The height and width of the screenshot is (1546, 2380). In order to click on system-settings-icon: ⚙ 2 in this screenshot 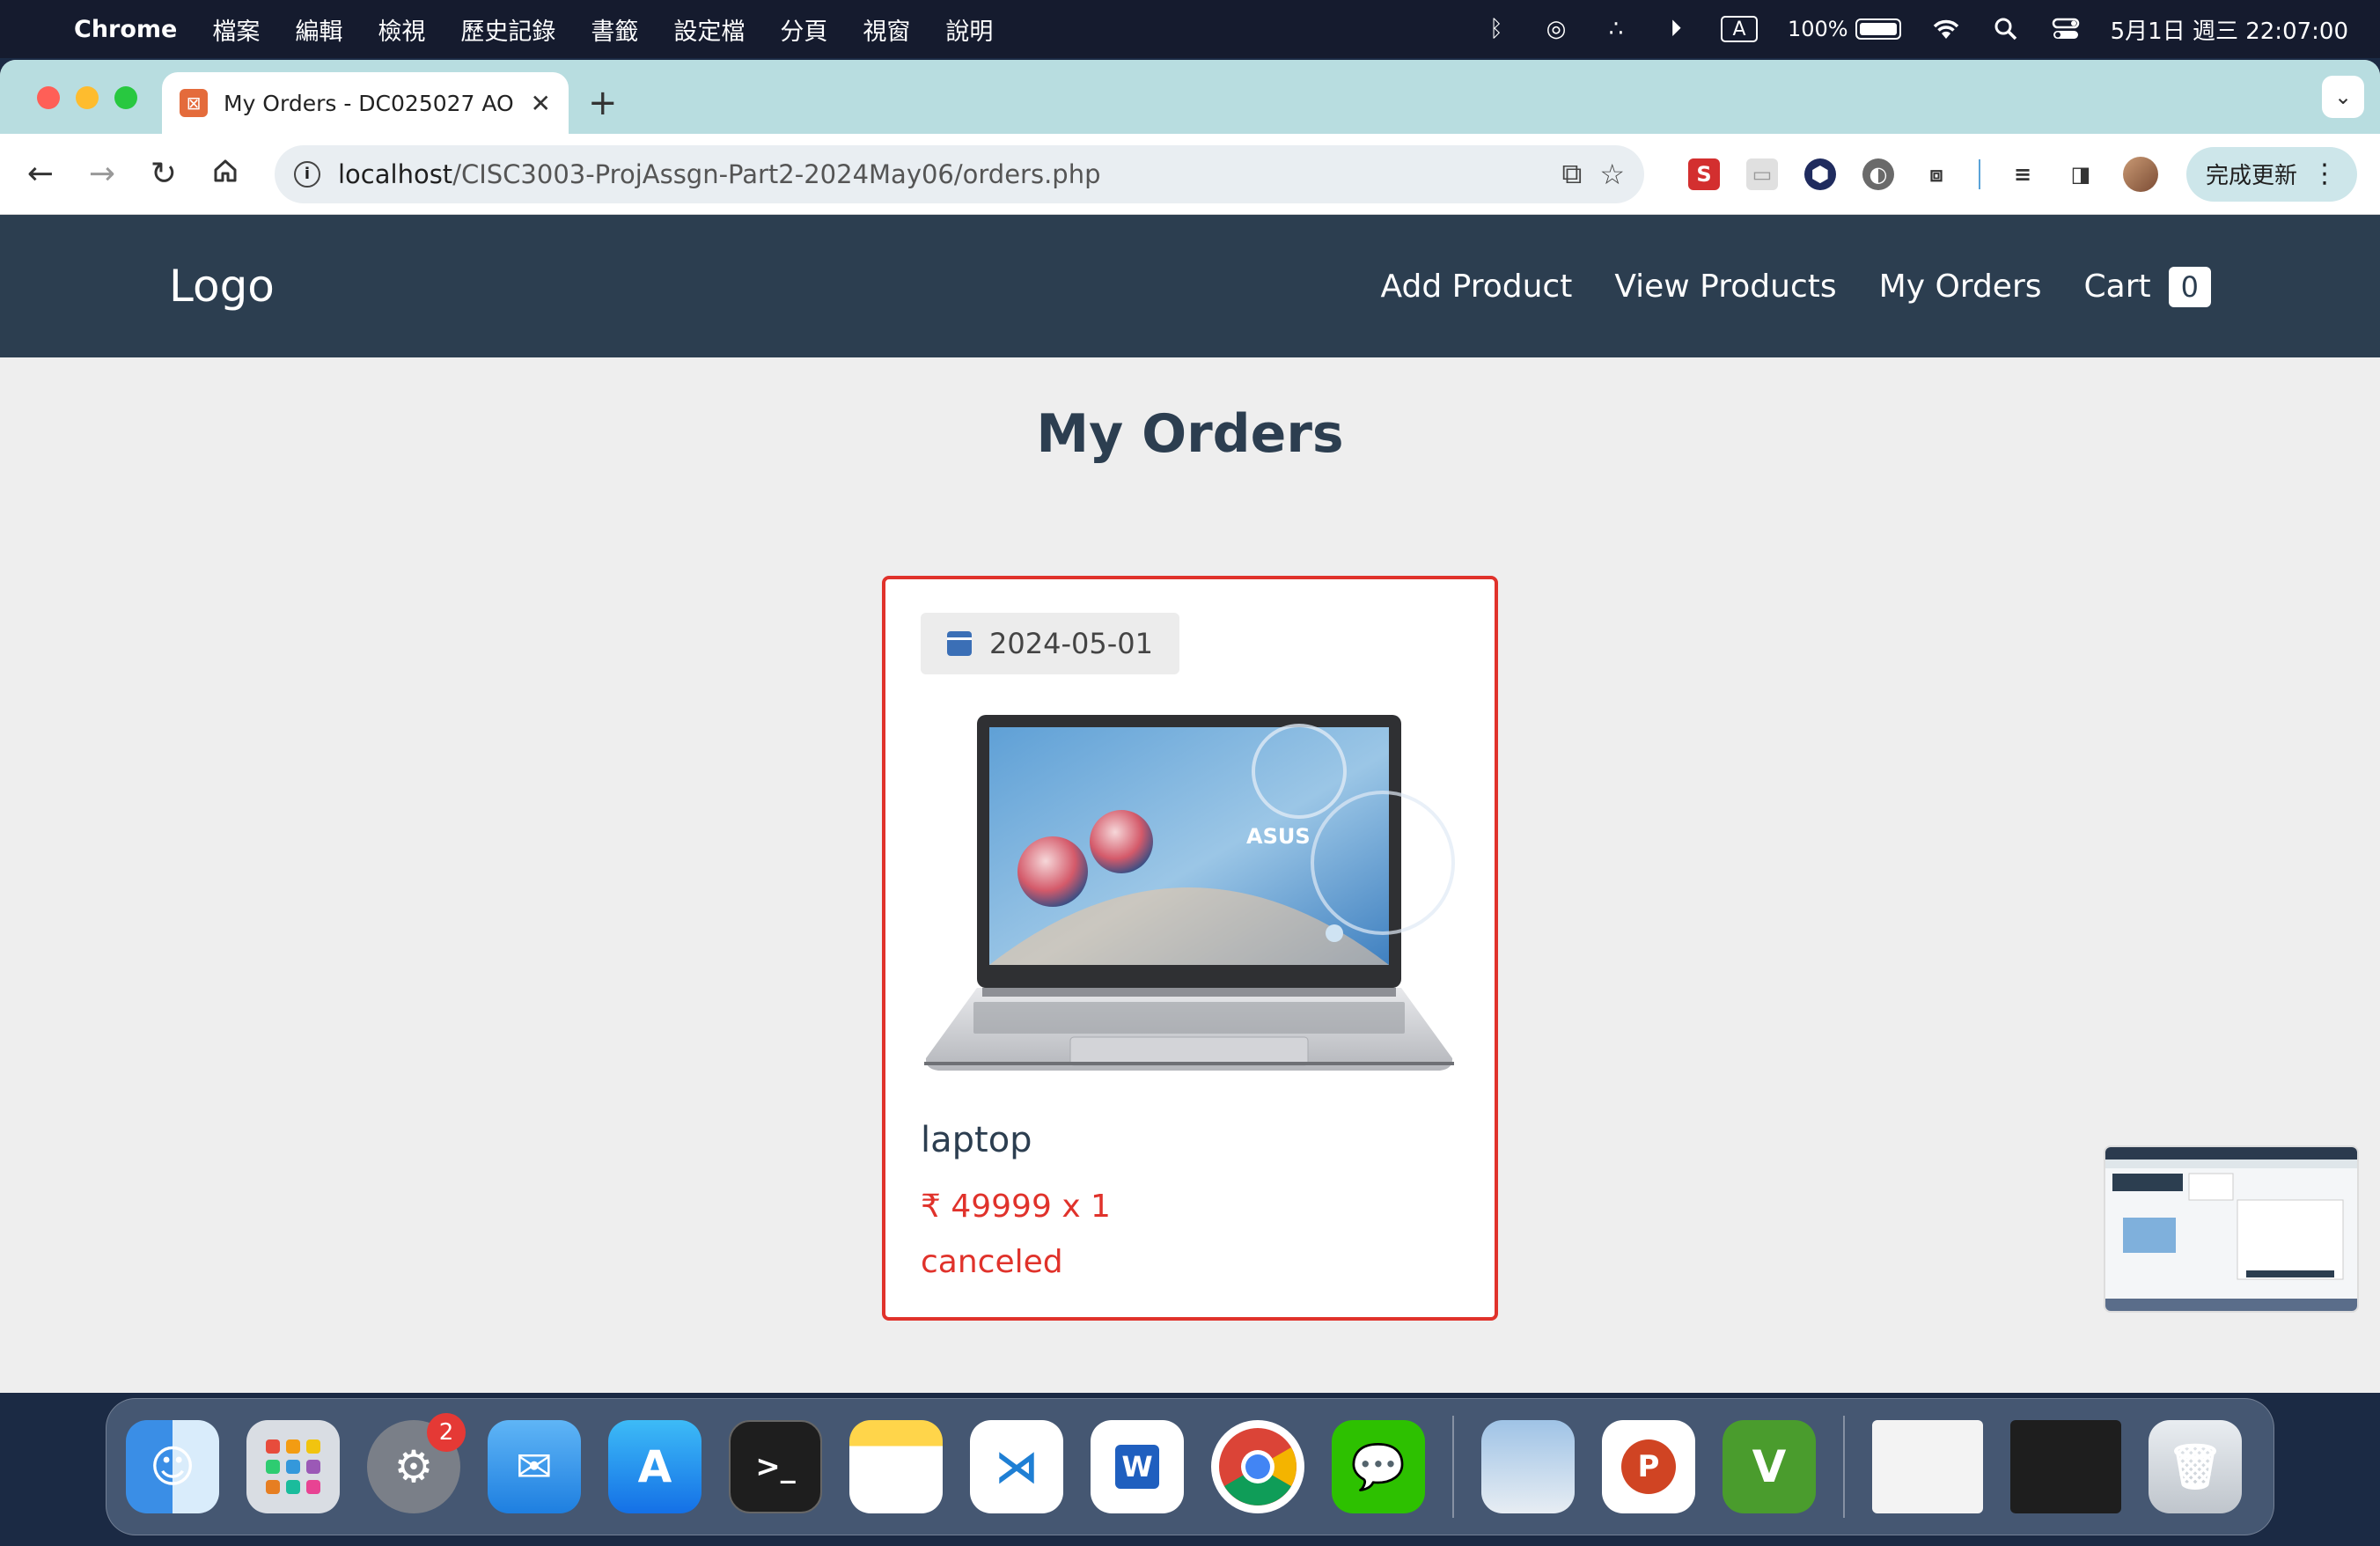, I will do `click(416, 1463)`.